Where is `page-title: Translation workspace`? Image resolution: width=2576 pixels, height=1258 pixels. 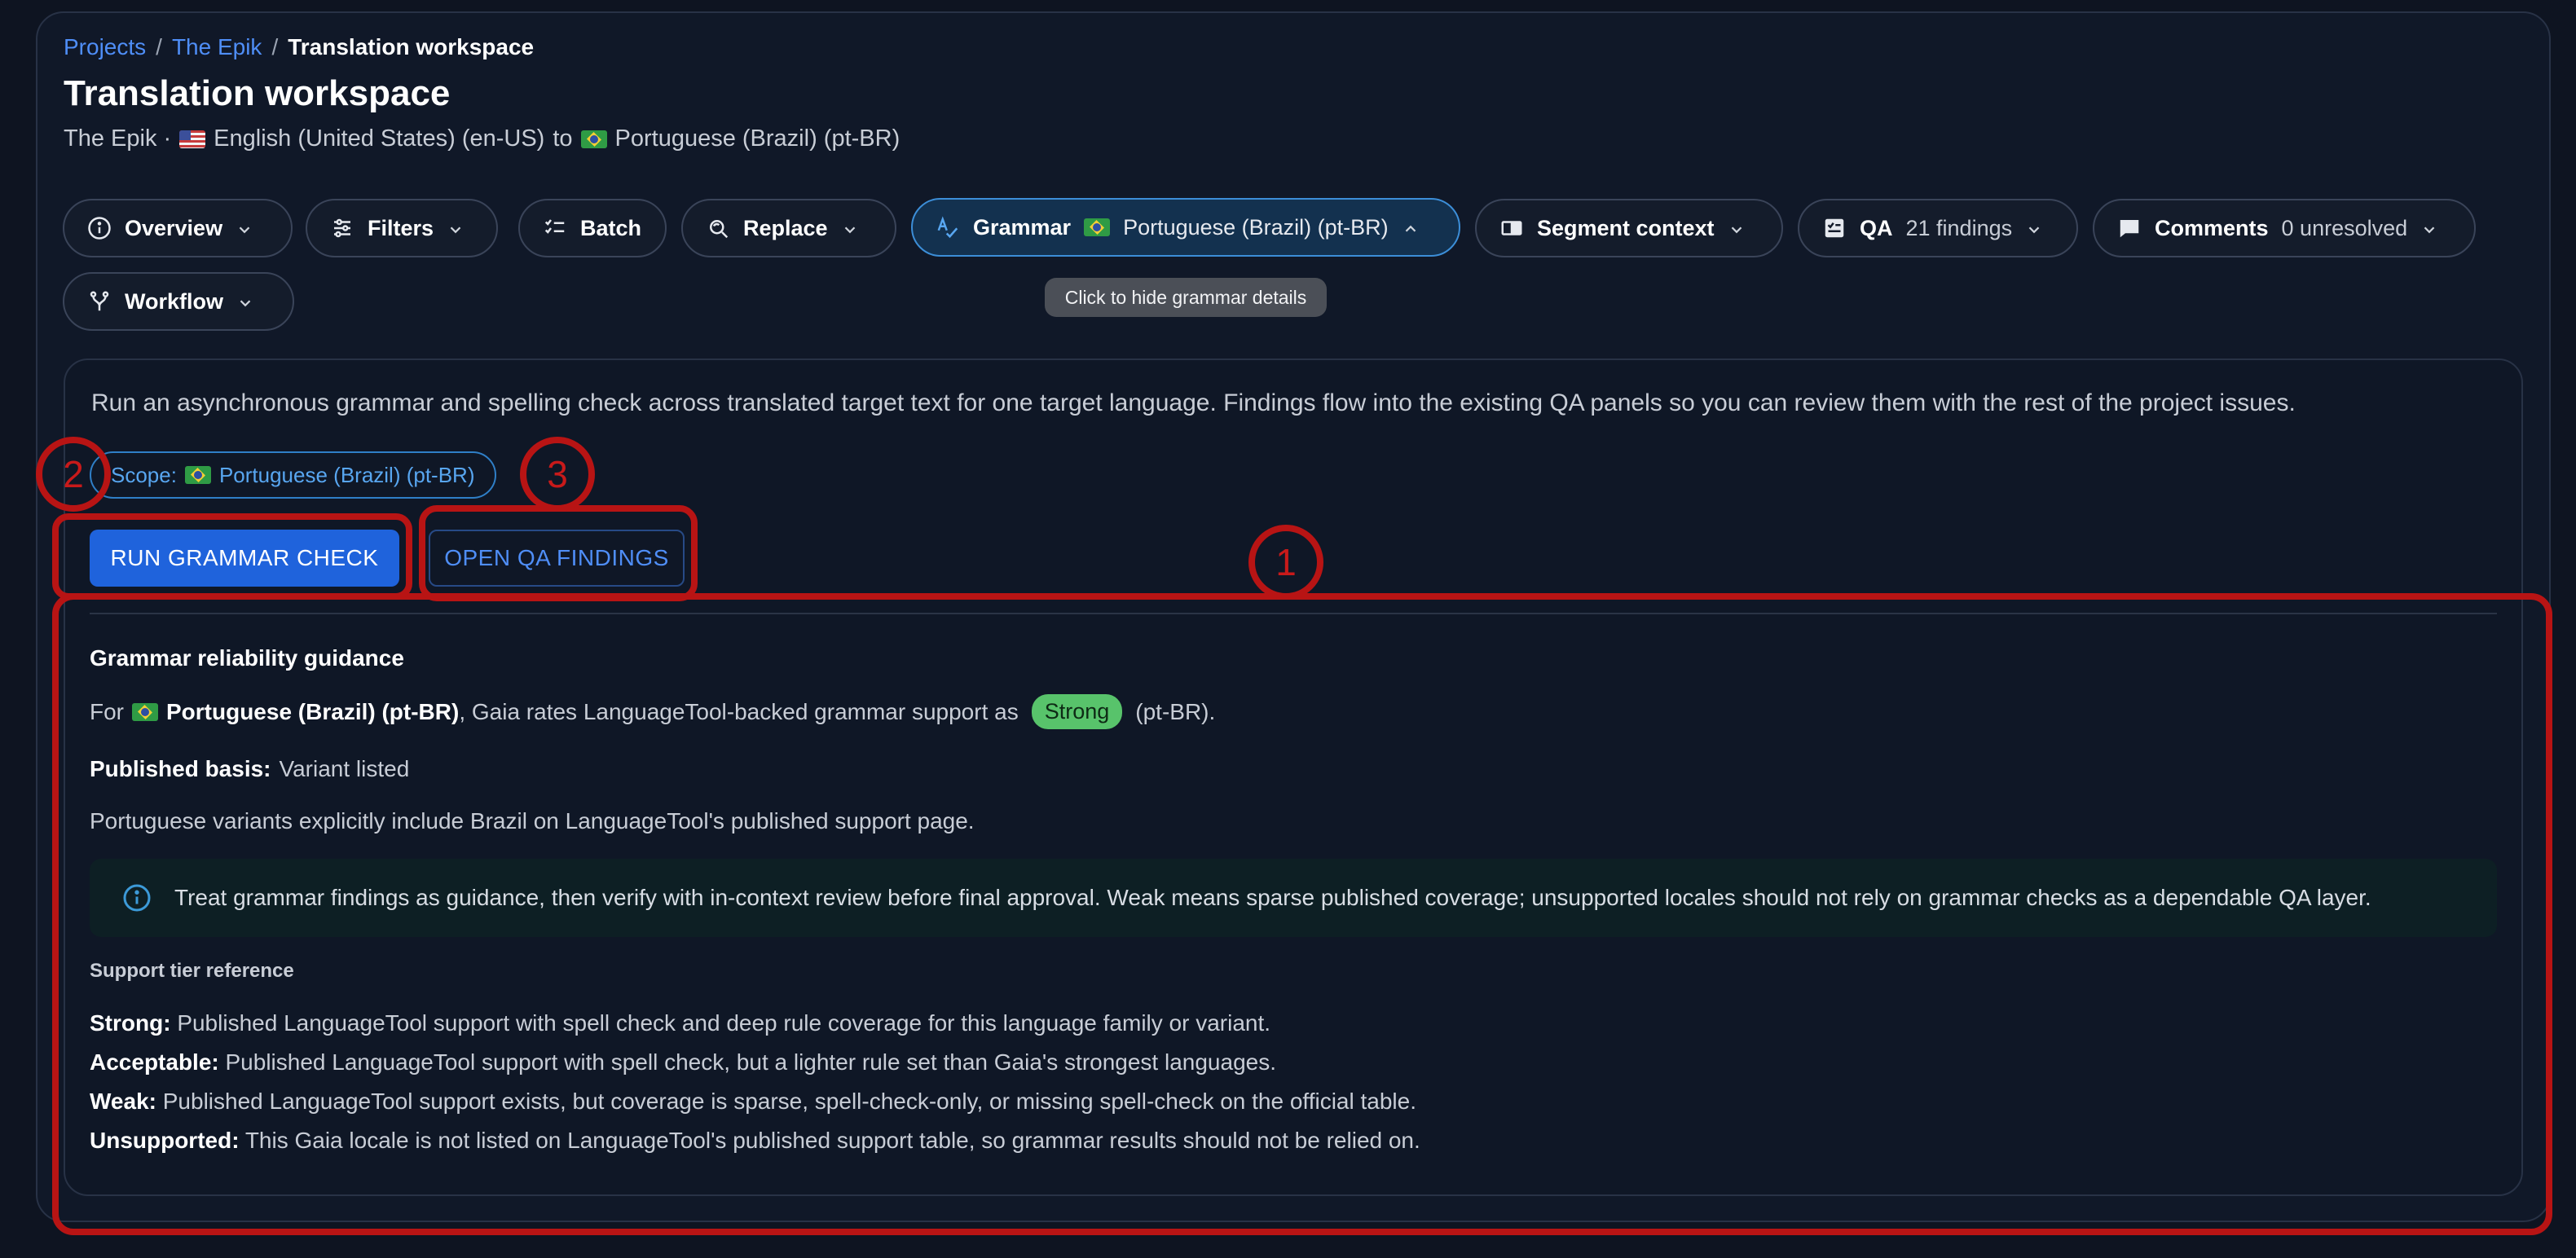 page-title: Translation workspace is located at coordinates (258, 93).